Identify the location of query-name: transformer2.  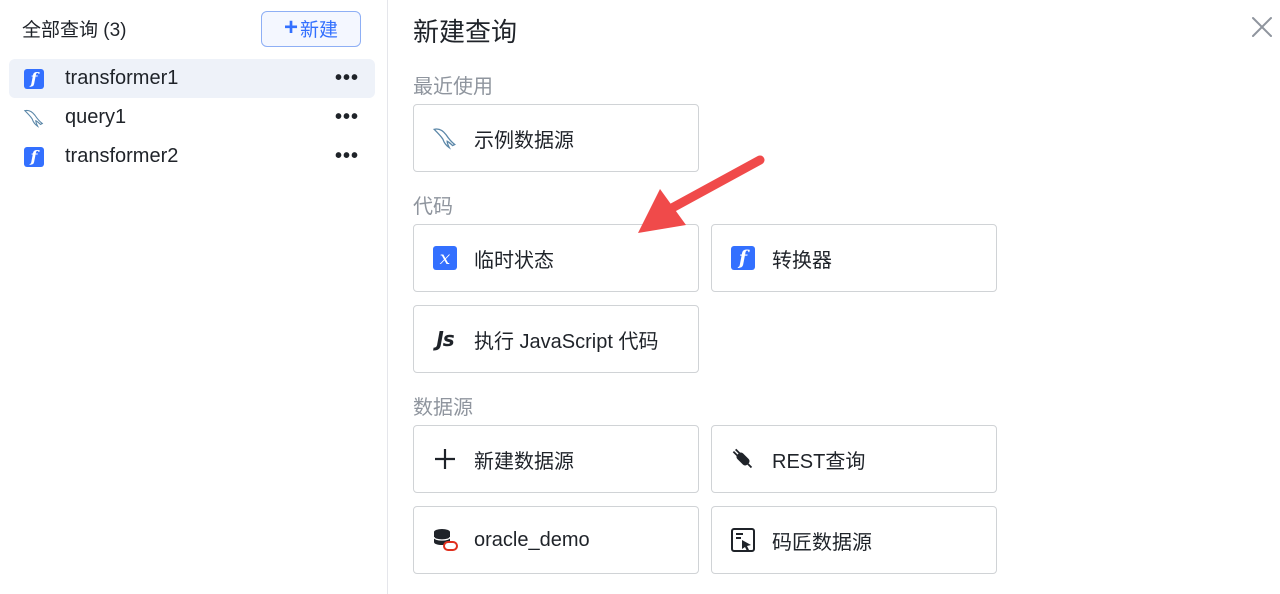
(122, 156).